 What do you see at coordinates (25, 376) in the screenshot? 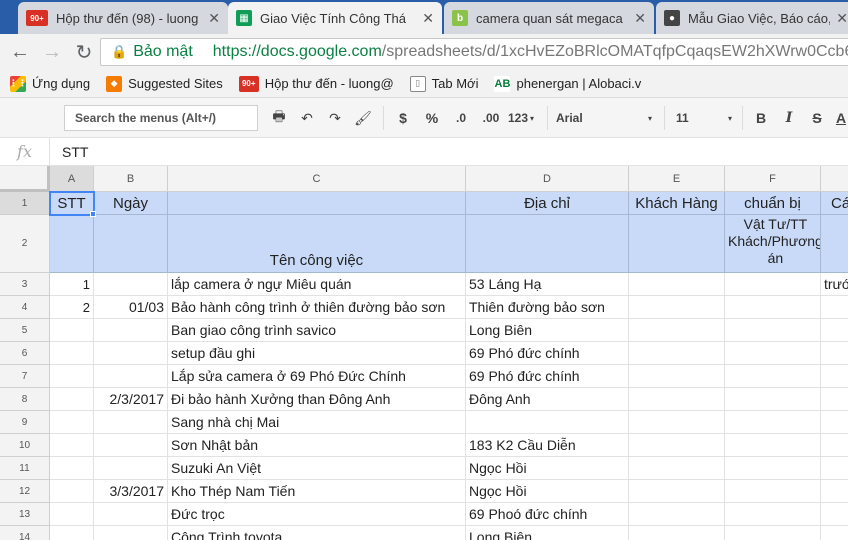
I see `row-header: 7` at bounding box center [25, 376].